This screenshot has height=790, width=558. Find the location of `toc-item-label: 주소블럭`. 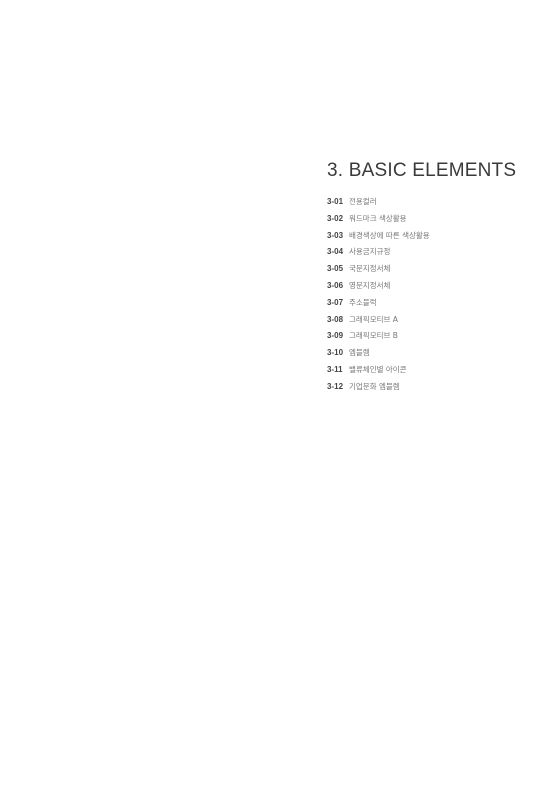

toc-item-label: 주소블럭 is located at coordinates (363, 302).